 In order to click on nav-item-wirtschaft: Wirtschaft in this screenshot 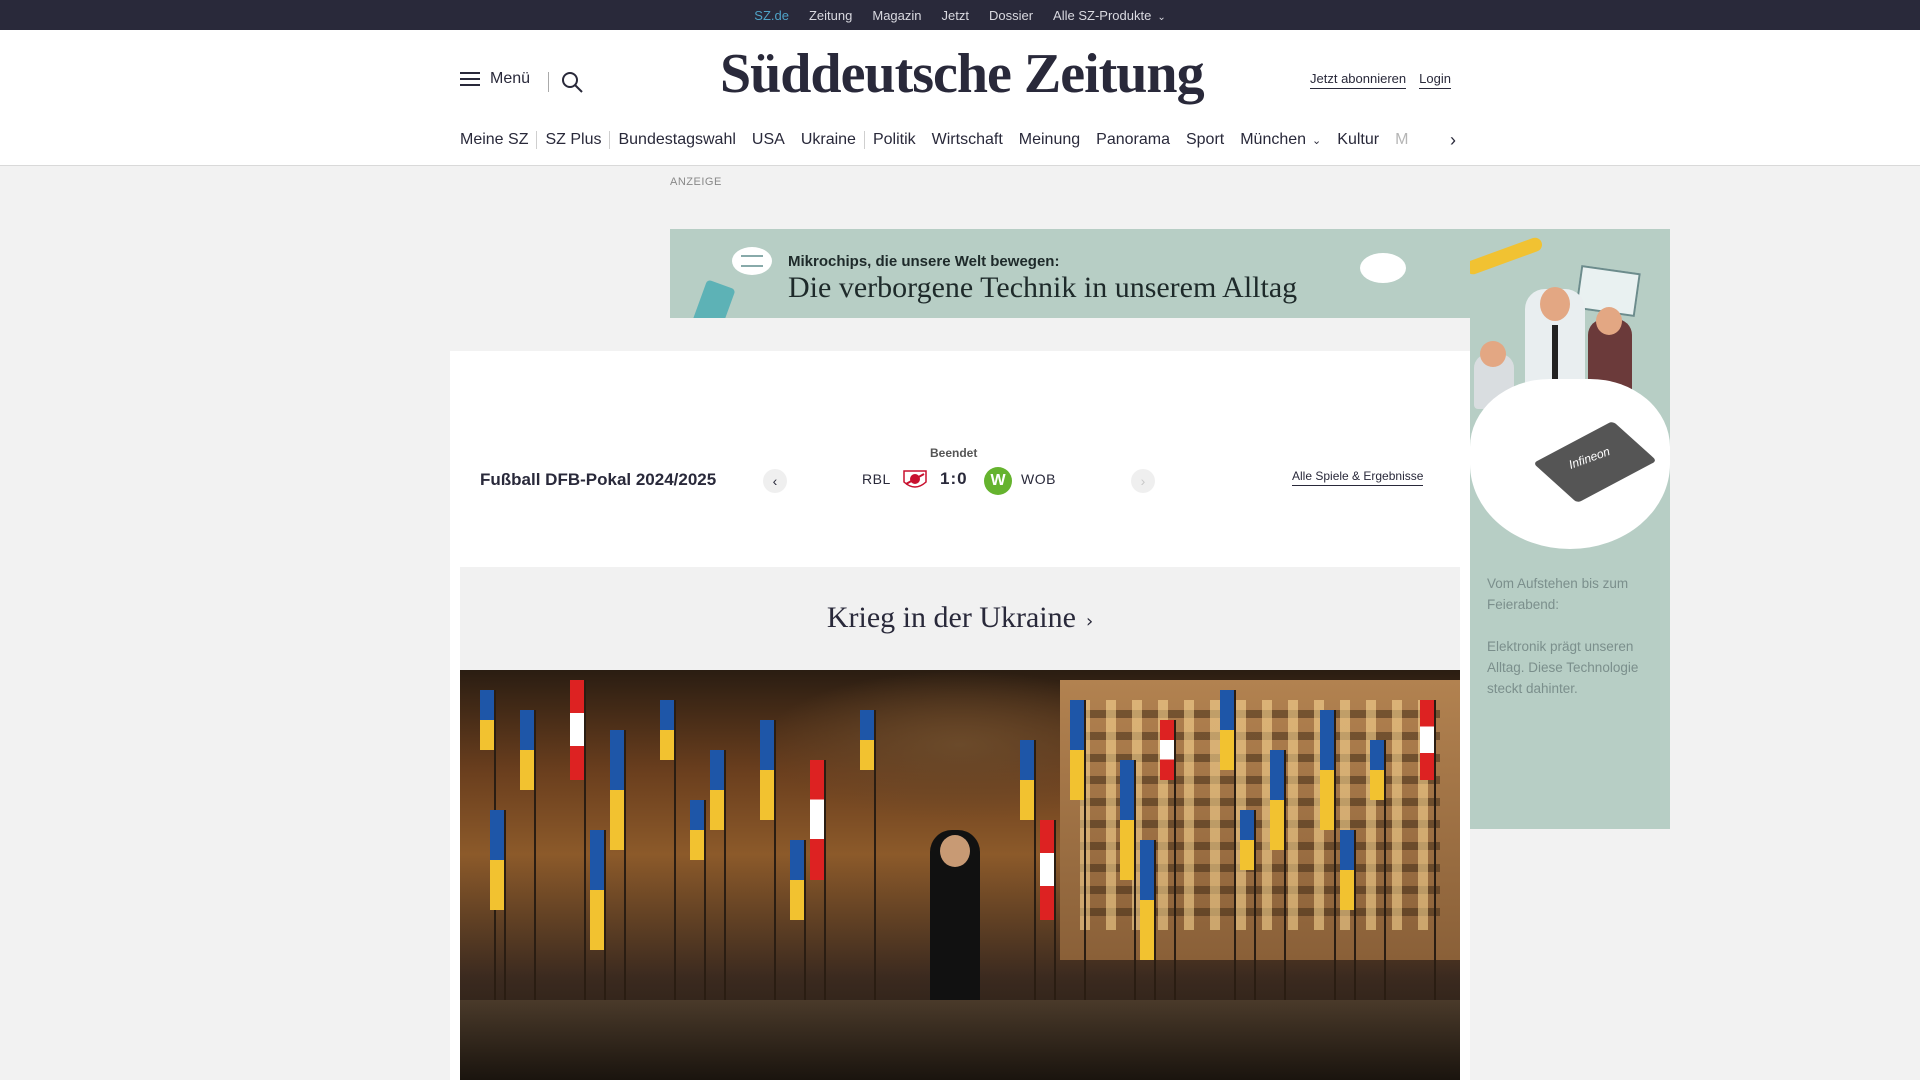, I will do `click(967, 140)`.